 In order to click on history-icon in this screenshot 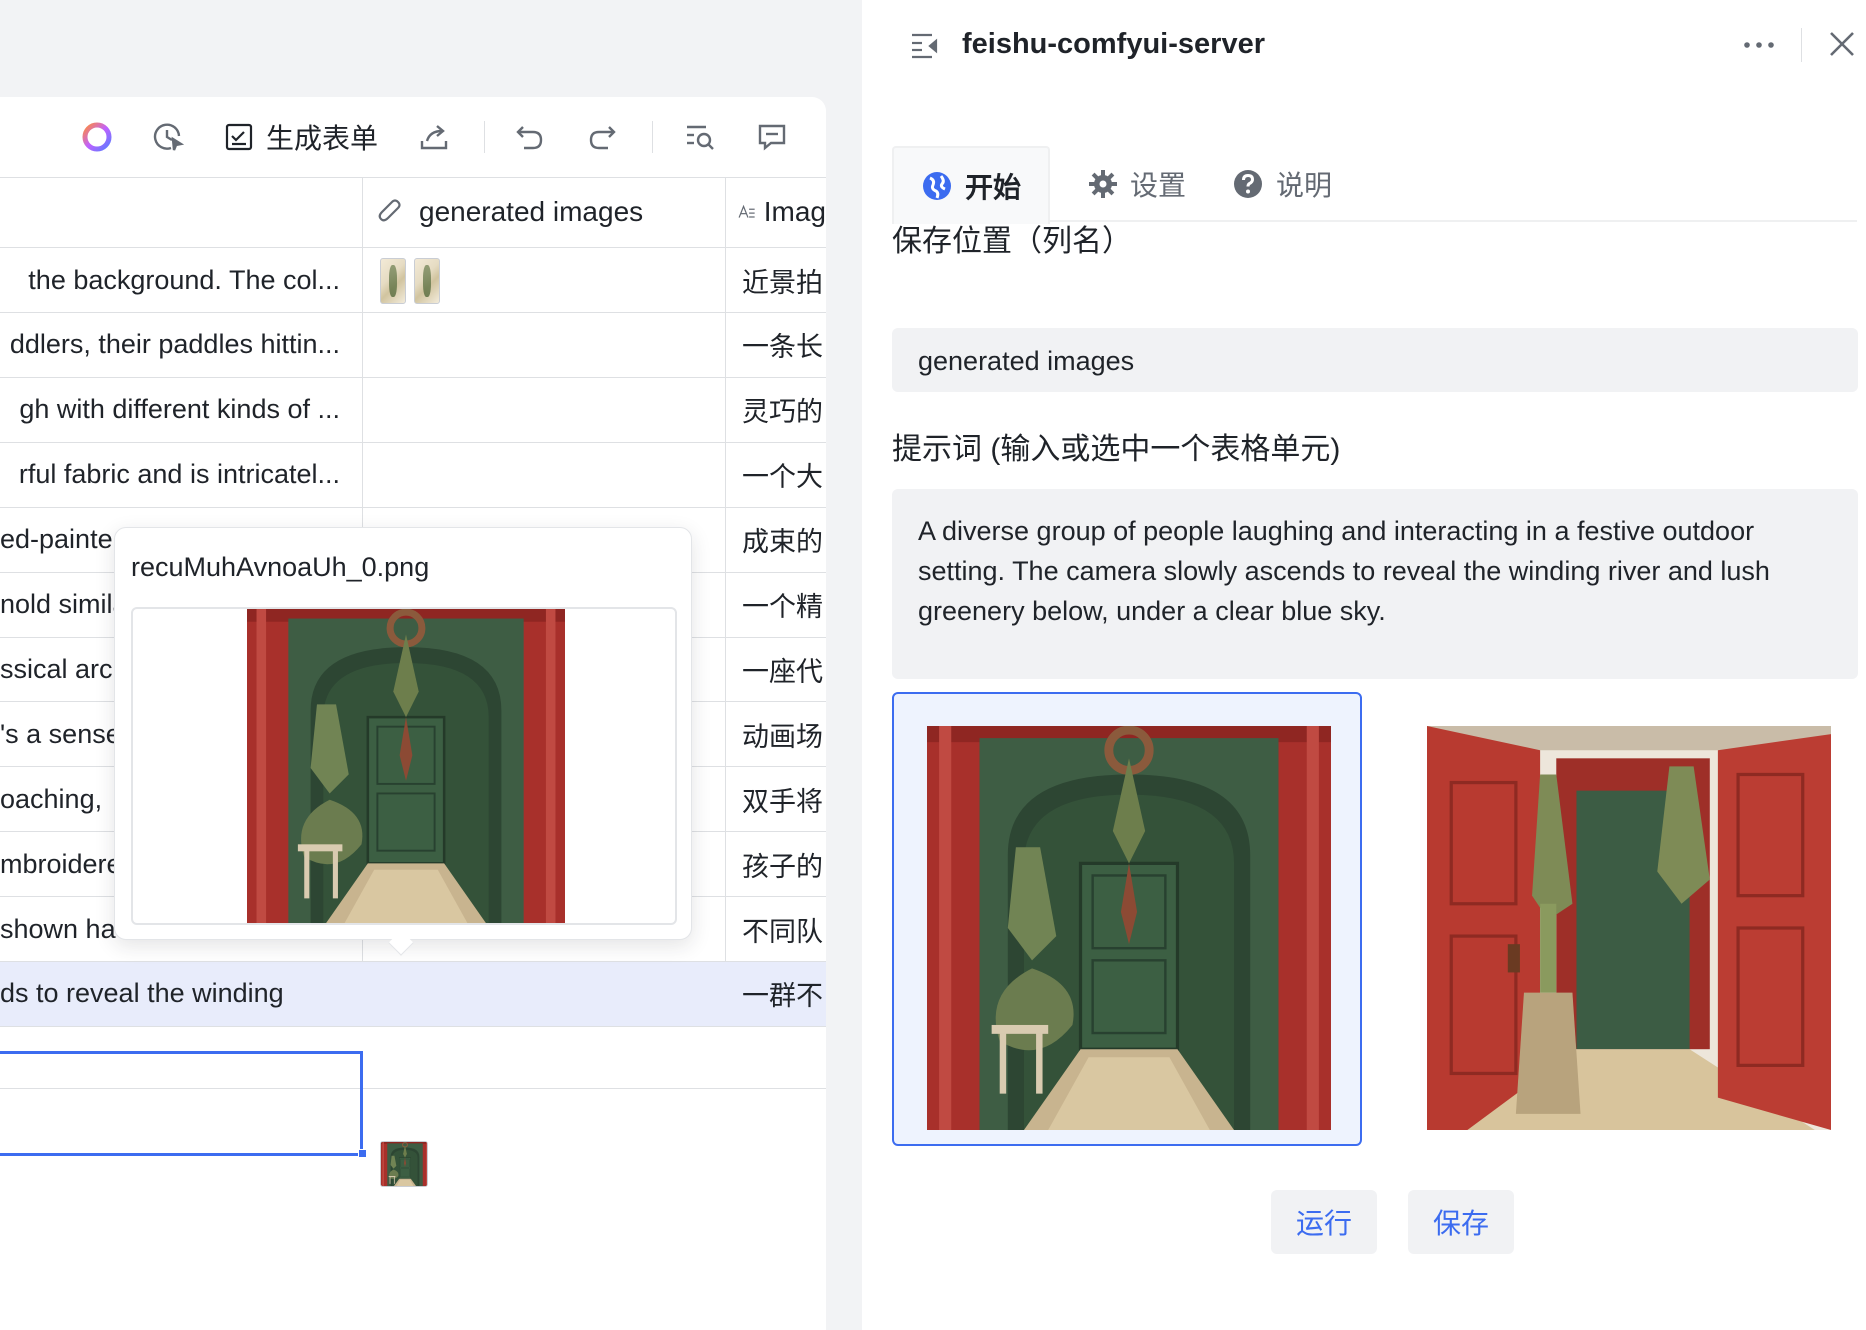, I will do `click(168, 137)`.